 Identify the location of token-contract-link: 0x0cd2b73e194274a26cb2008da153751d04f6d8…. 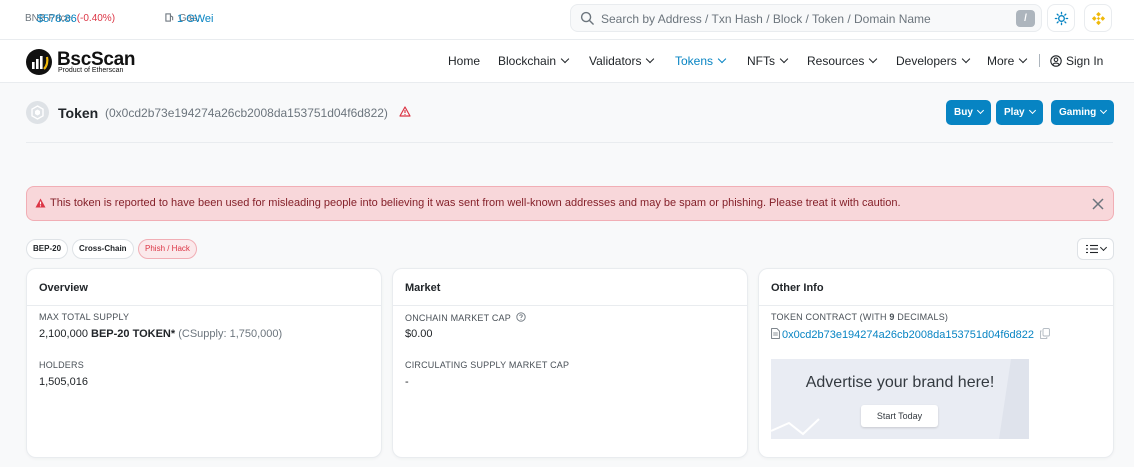
(908, 335).